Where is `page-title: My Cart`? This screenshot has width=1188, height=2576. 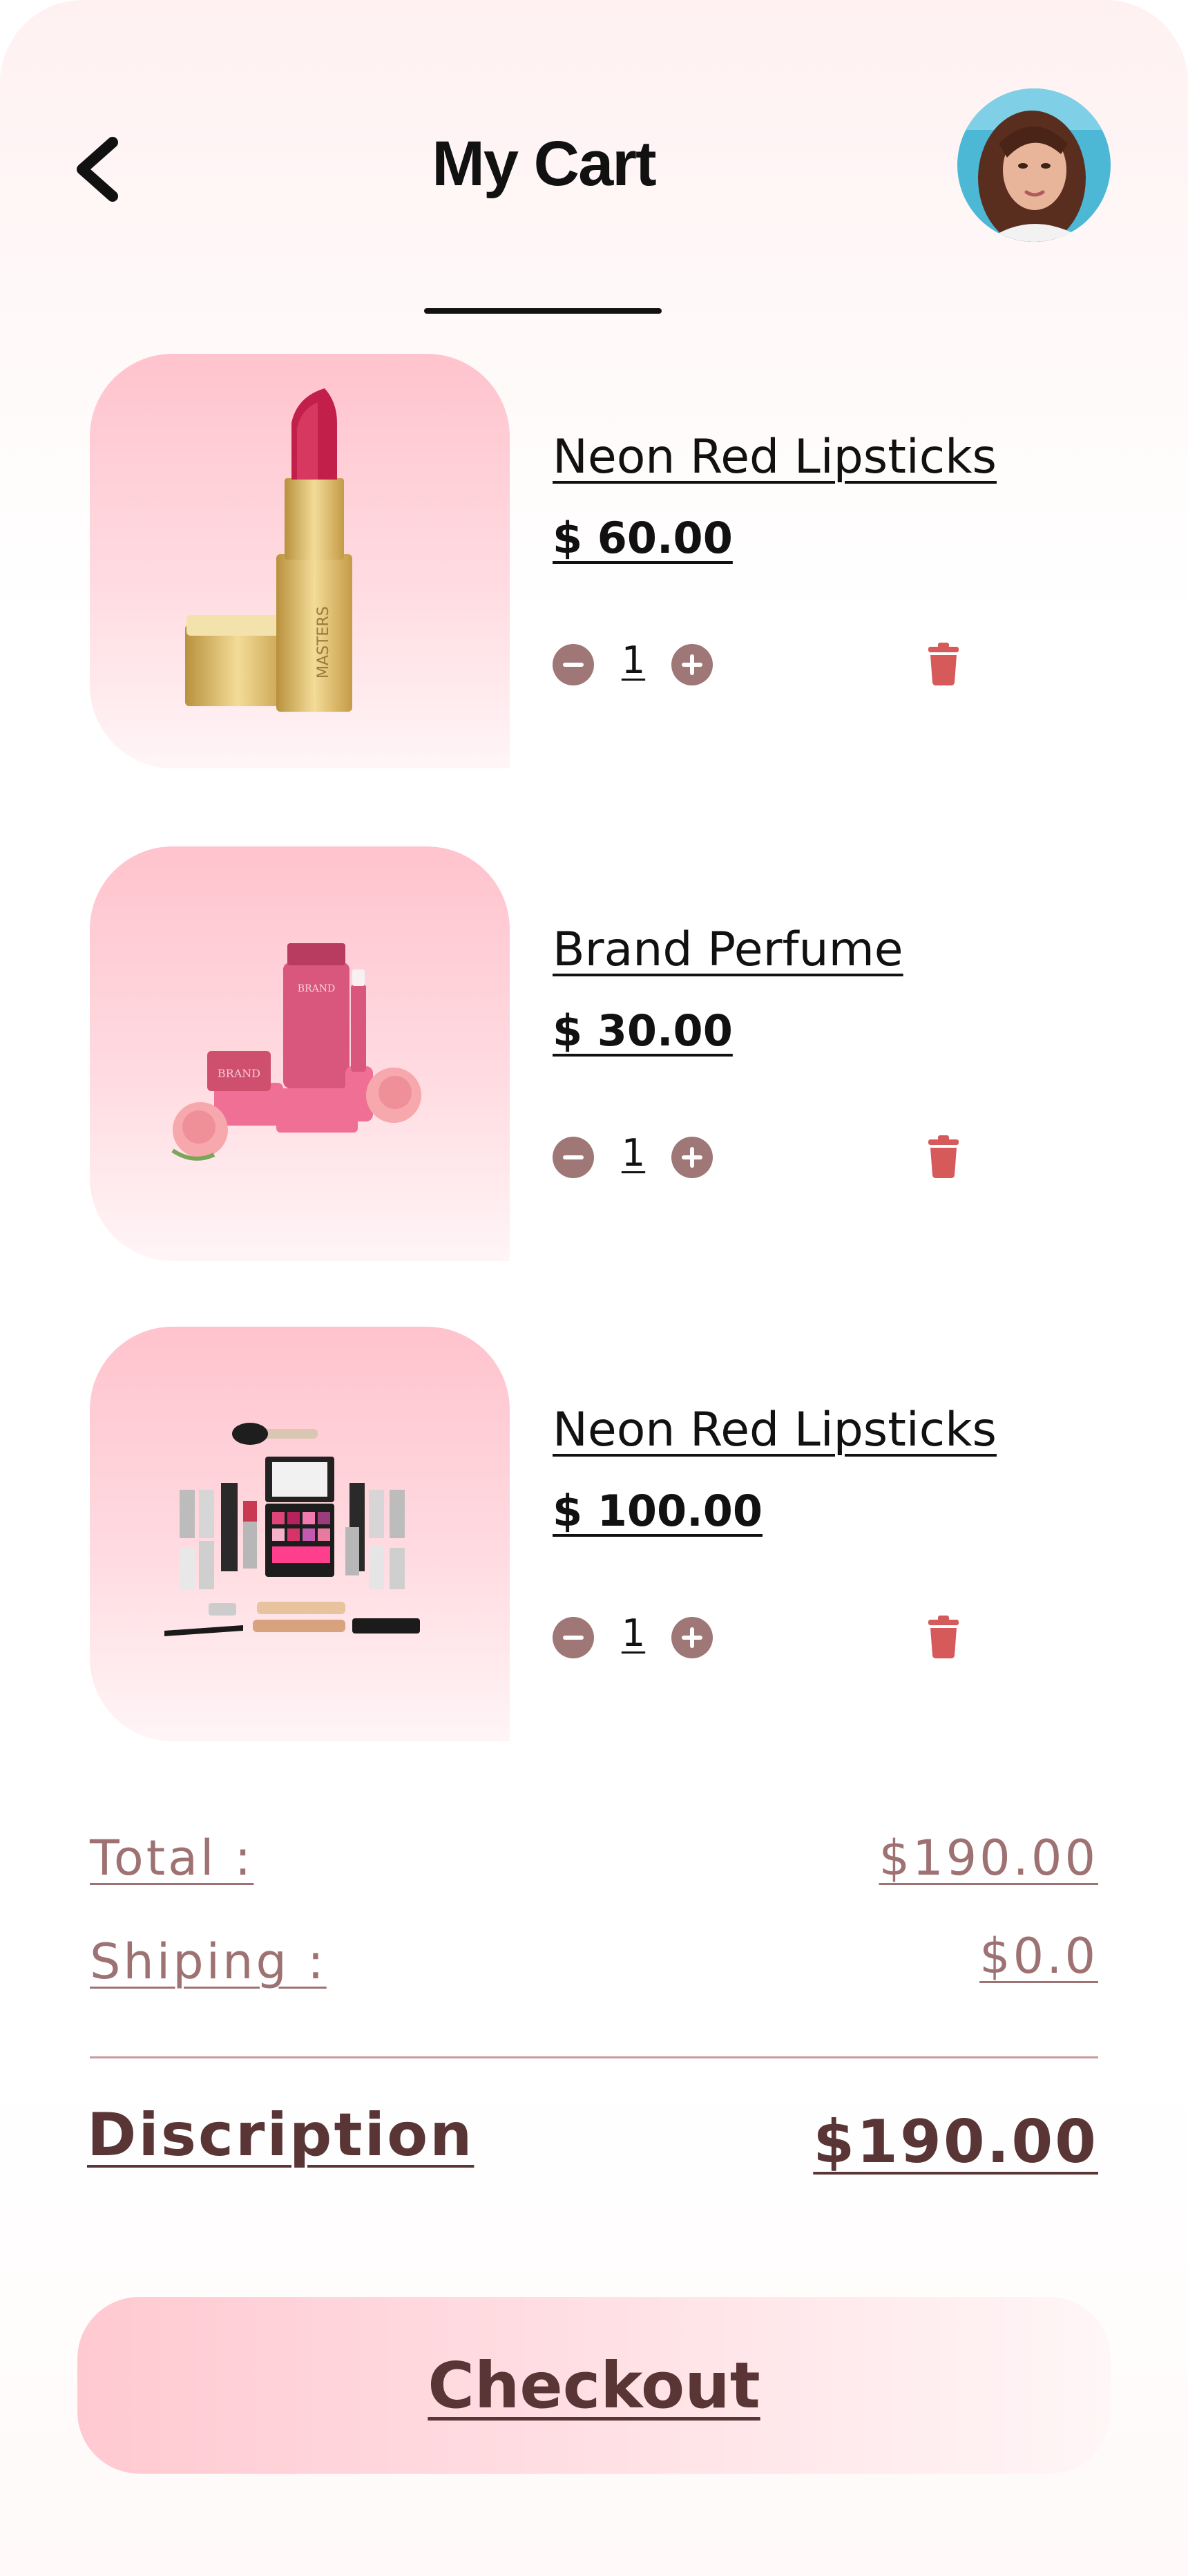 page-title: My Cart is located at coordinates (544, 164).